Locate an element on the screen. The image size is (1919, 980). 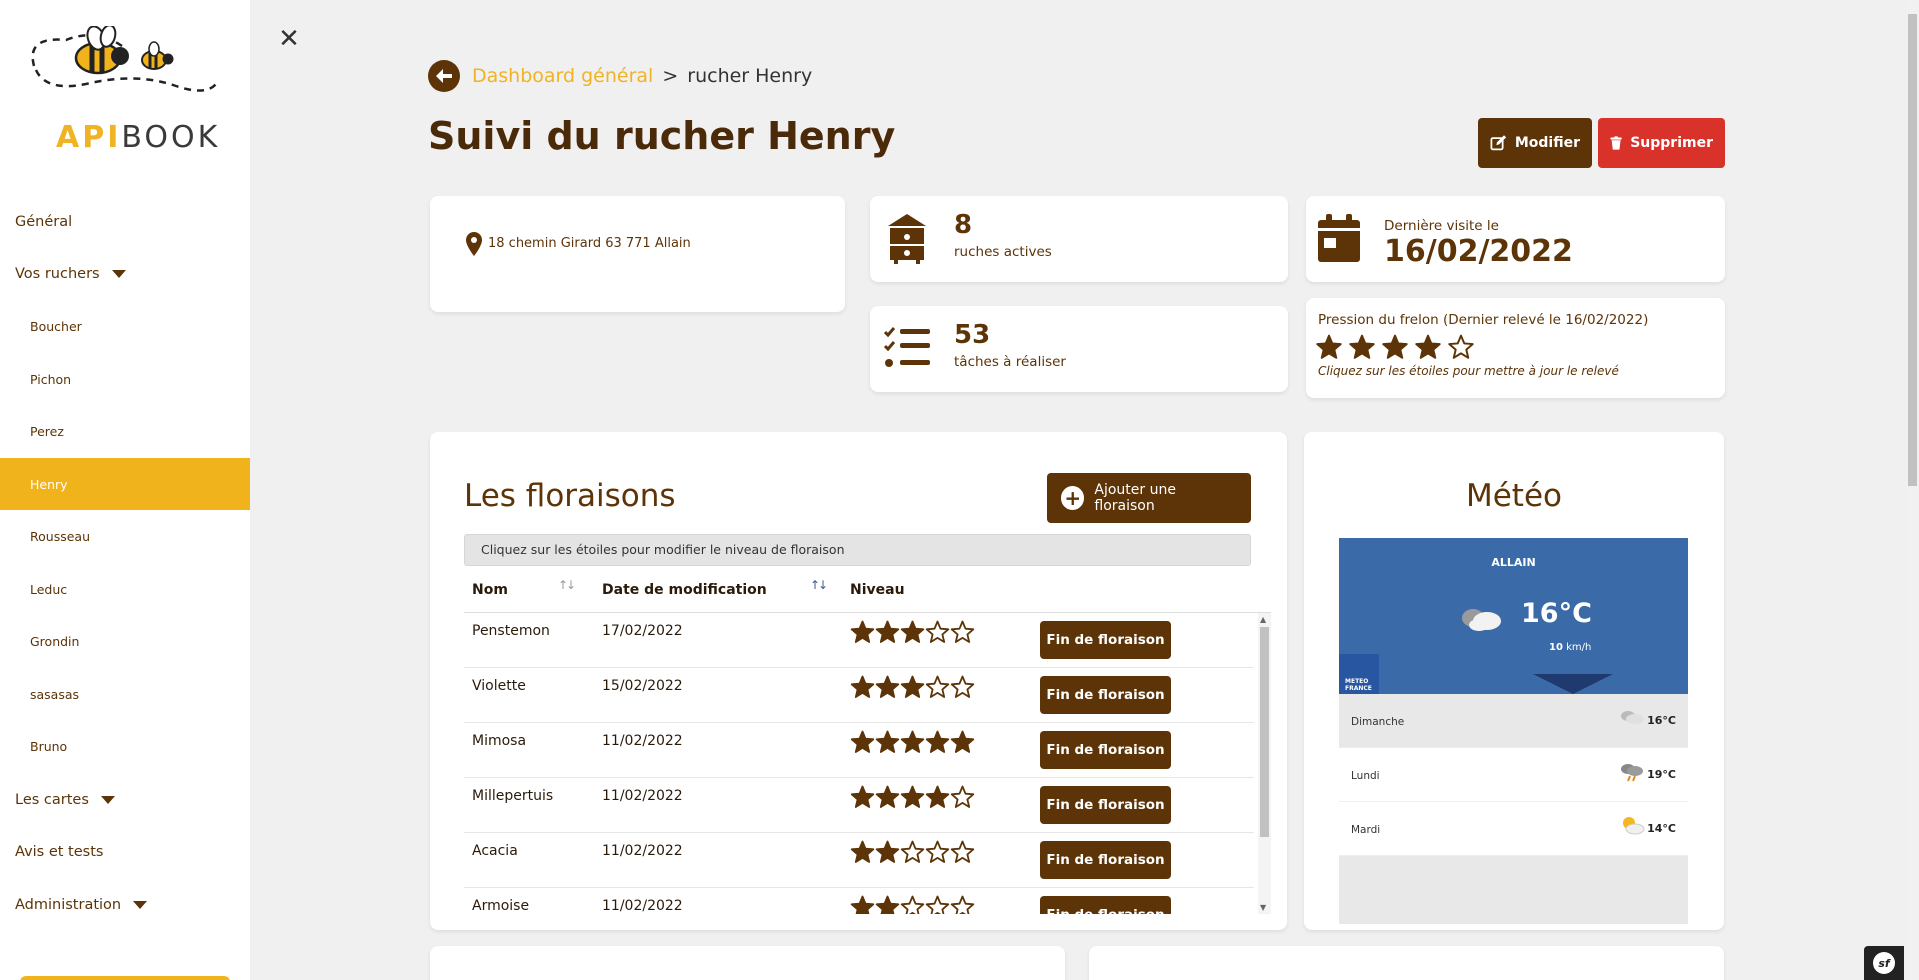
sidebar-item-g-n-ral: Général is located at coordinates (125, 222).